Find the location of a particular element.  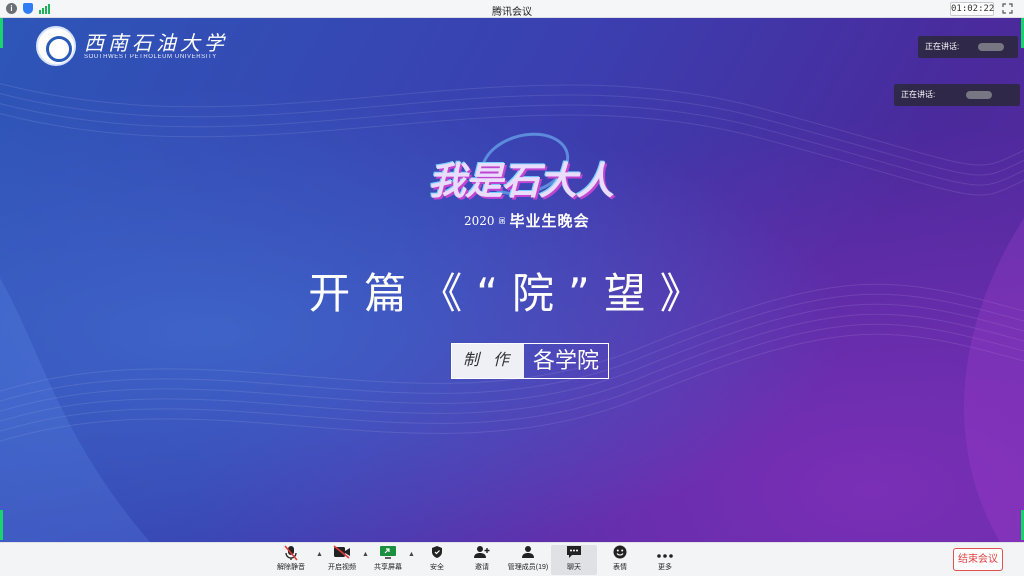

meeting-timer: 01:02:22 is located at coordinates (972, 9).